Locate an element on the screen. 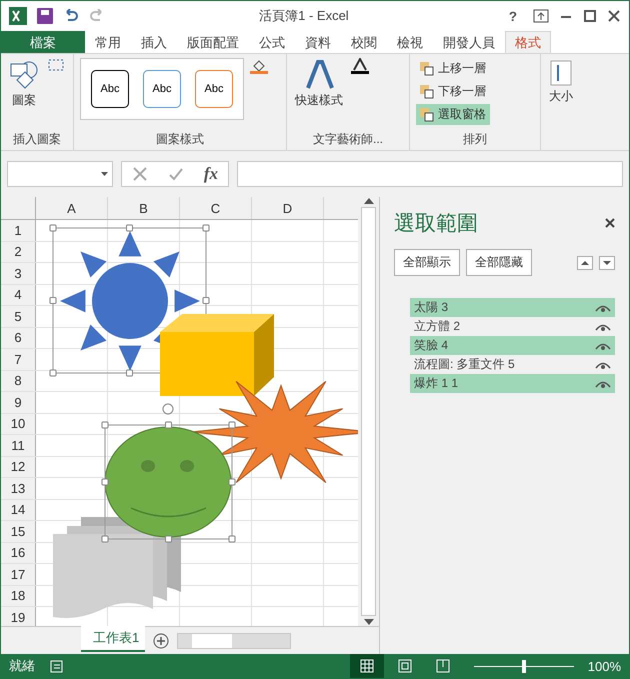 This screenshot has width=630, height=679. shape-list-item: 立方體 2 is located at coordinates (512, 326).